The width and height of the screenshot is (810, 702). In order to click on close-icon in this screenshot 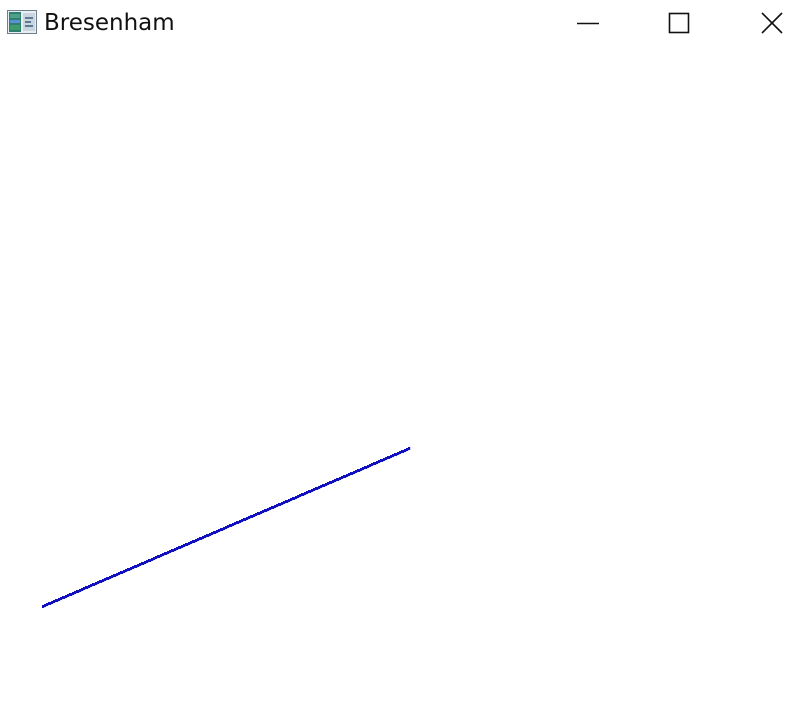, I will do `click(772, 23)`.